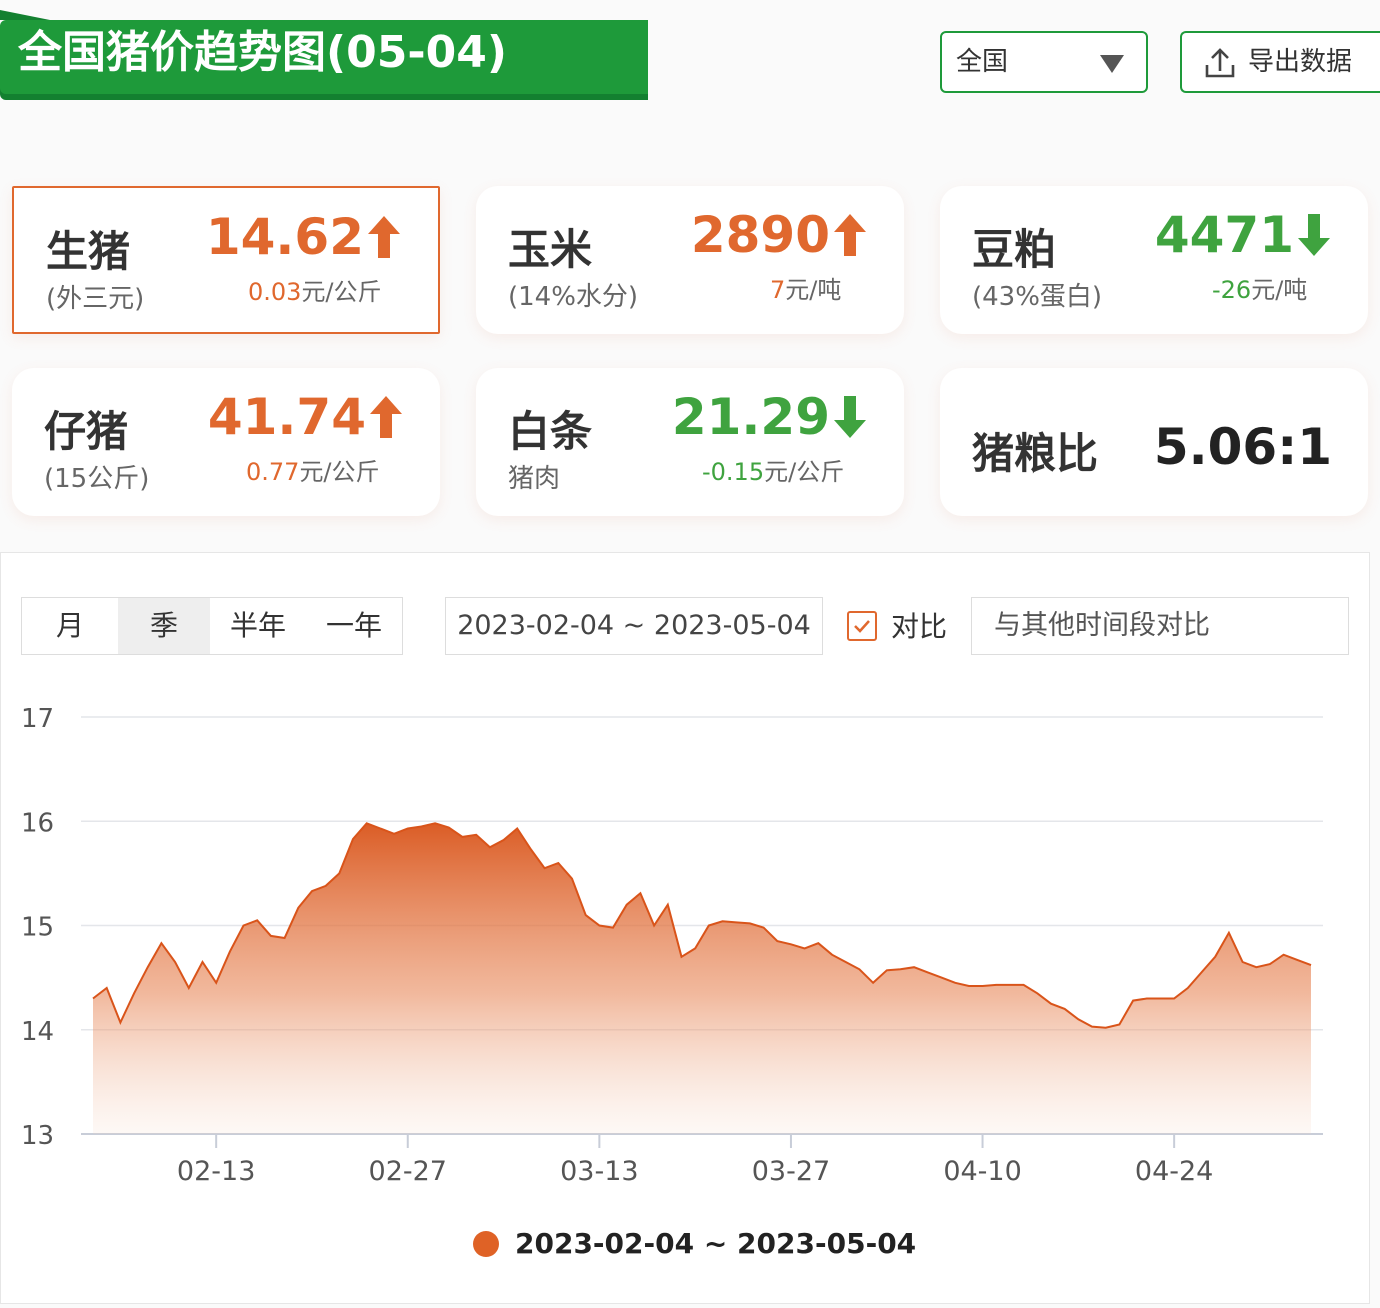 The height and width of the screenshot is (1308, 1380). I want to click on card-value: 2890, so click(779, 235).